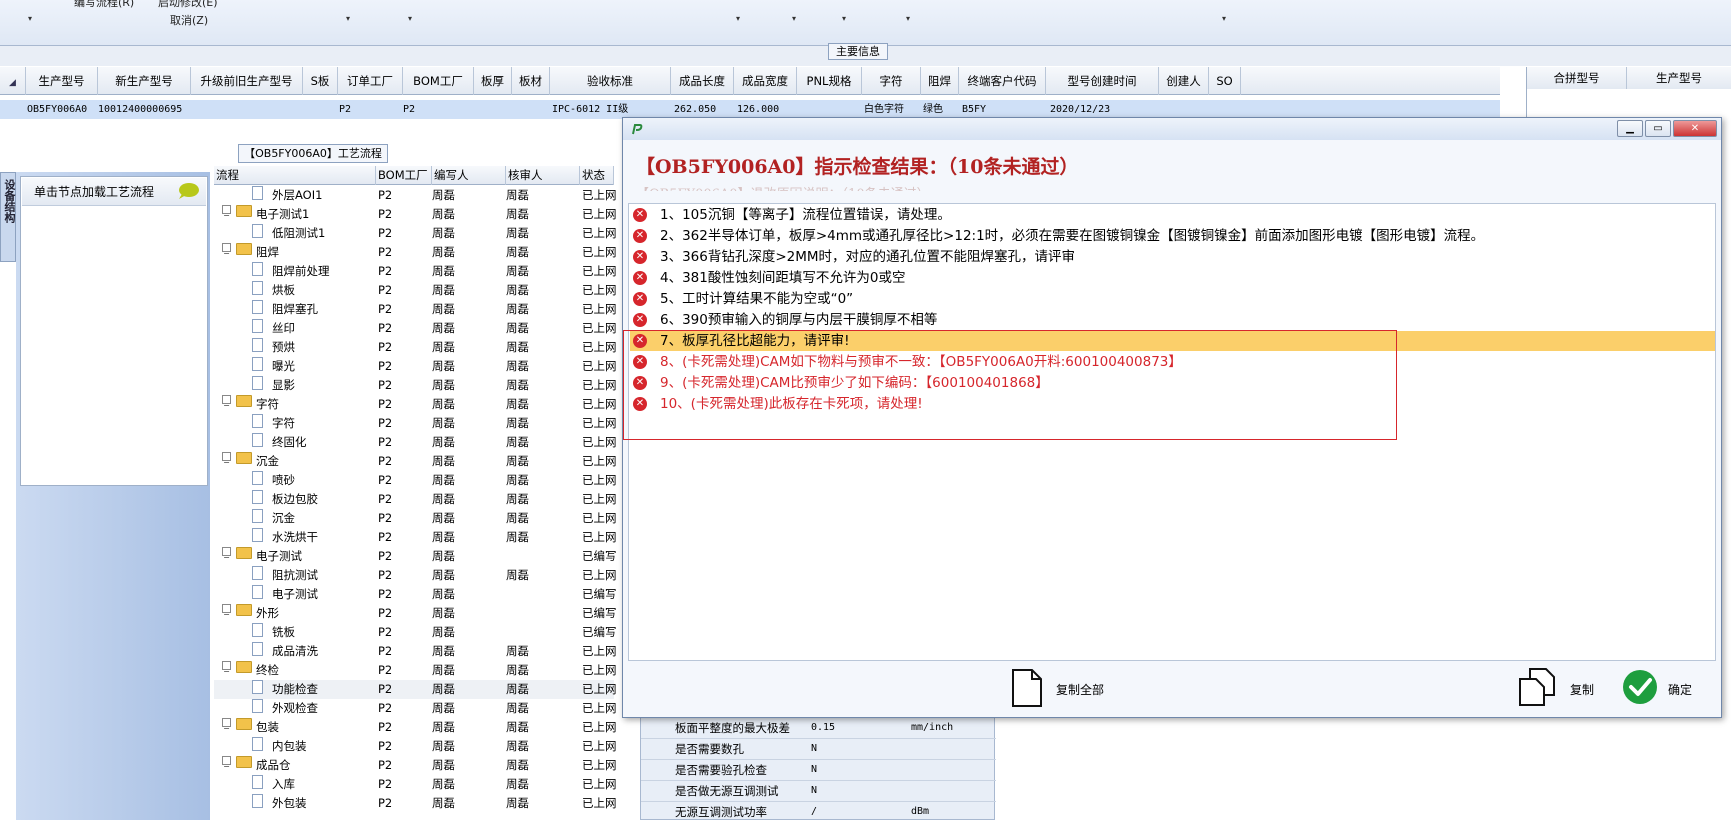 The image size is (1731, 820). Describe the element at coordinates (818, 810) in the screenshot. I see `param-row: 无源互调测试功率 / dBm` at that location.